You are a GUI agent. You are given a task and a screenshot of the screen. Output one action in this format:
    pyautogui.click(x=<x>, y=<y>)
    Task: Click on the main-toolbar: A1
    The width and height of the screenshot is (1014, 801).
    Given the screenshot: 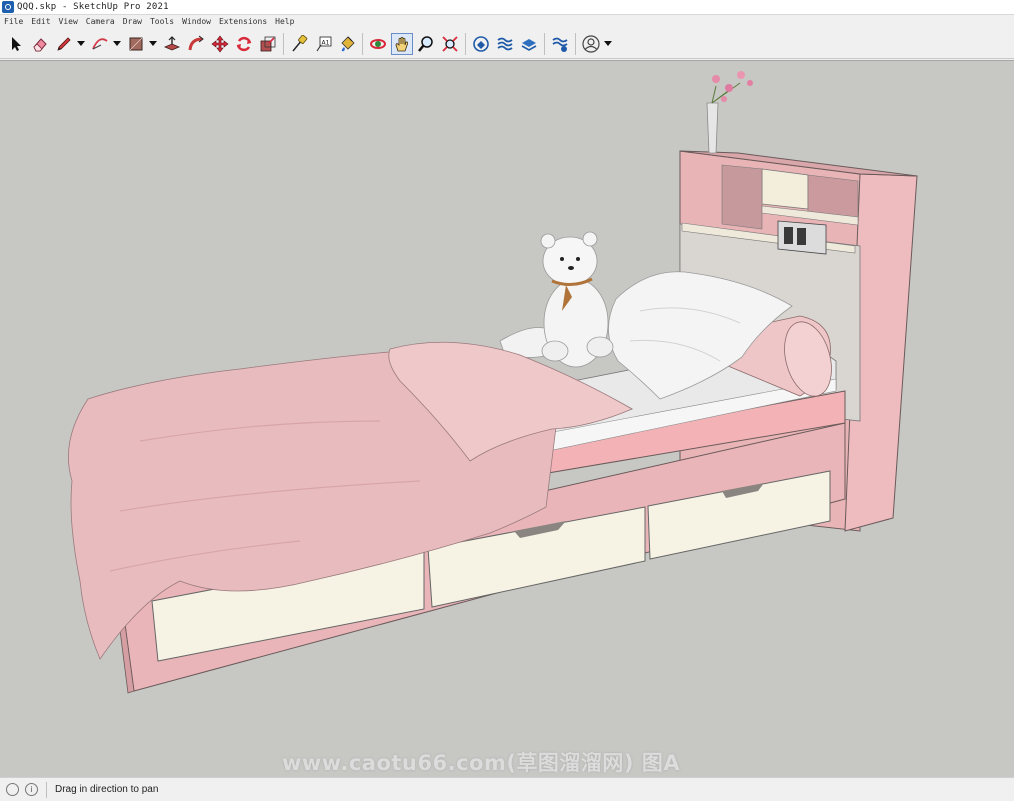 What is the action you would take?
    pyautogui.click(x=507, y=44)
    